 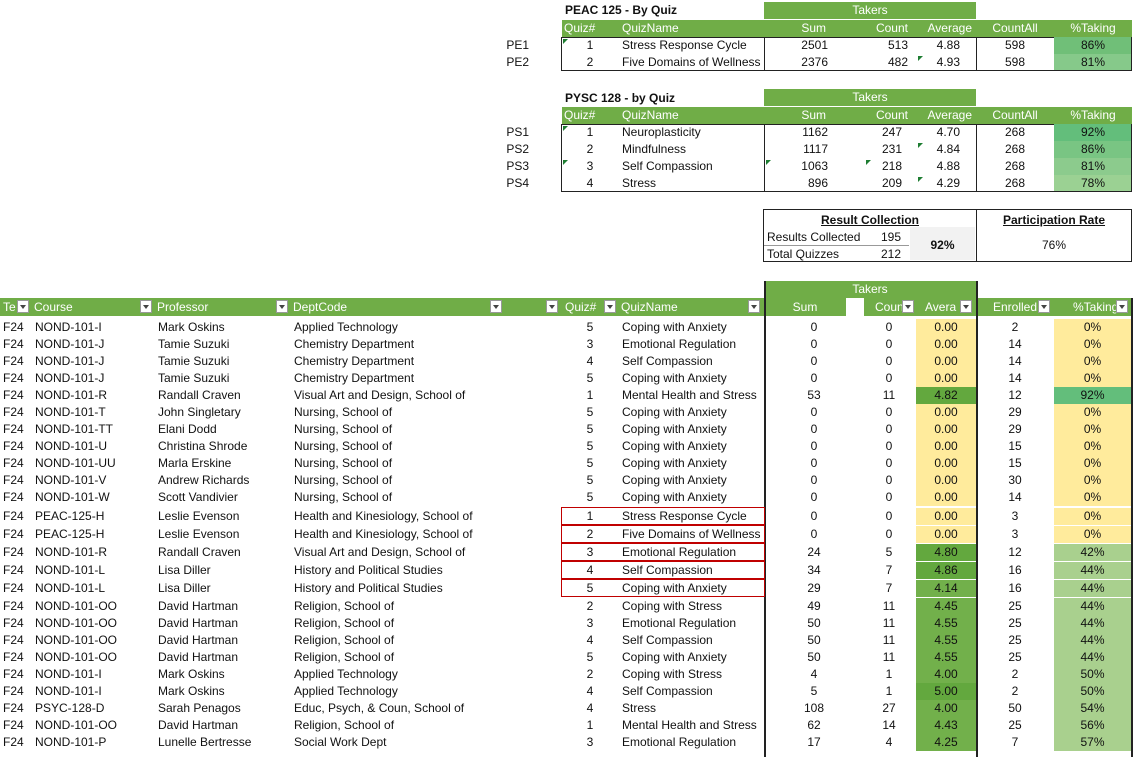 What do you see at coordinates (890, 307) in the screenshot?
I see `header-count: Coun` at bounding box center [890, 307].